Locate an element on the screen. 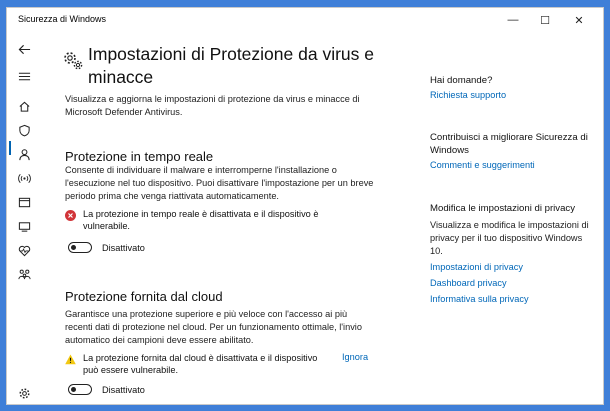  app-browser-icon is located at coordinates (24, 202).